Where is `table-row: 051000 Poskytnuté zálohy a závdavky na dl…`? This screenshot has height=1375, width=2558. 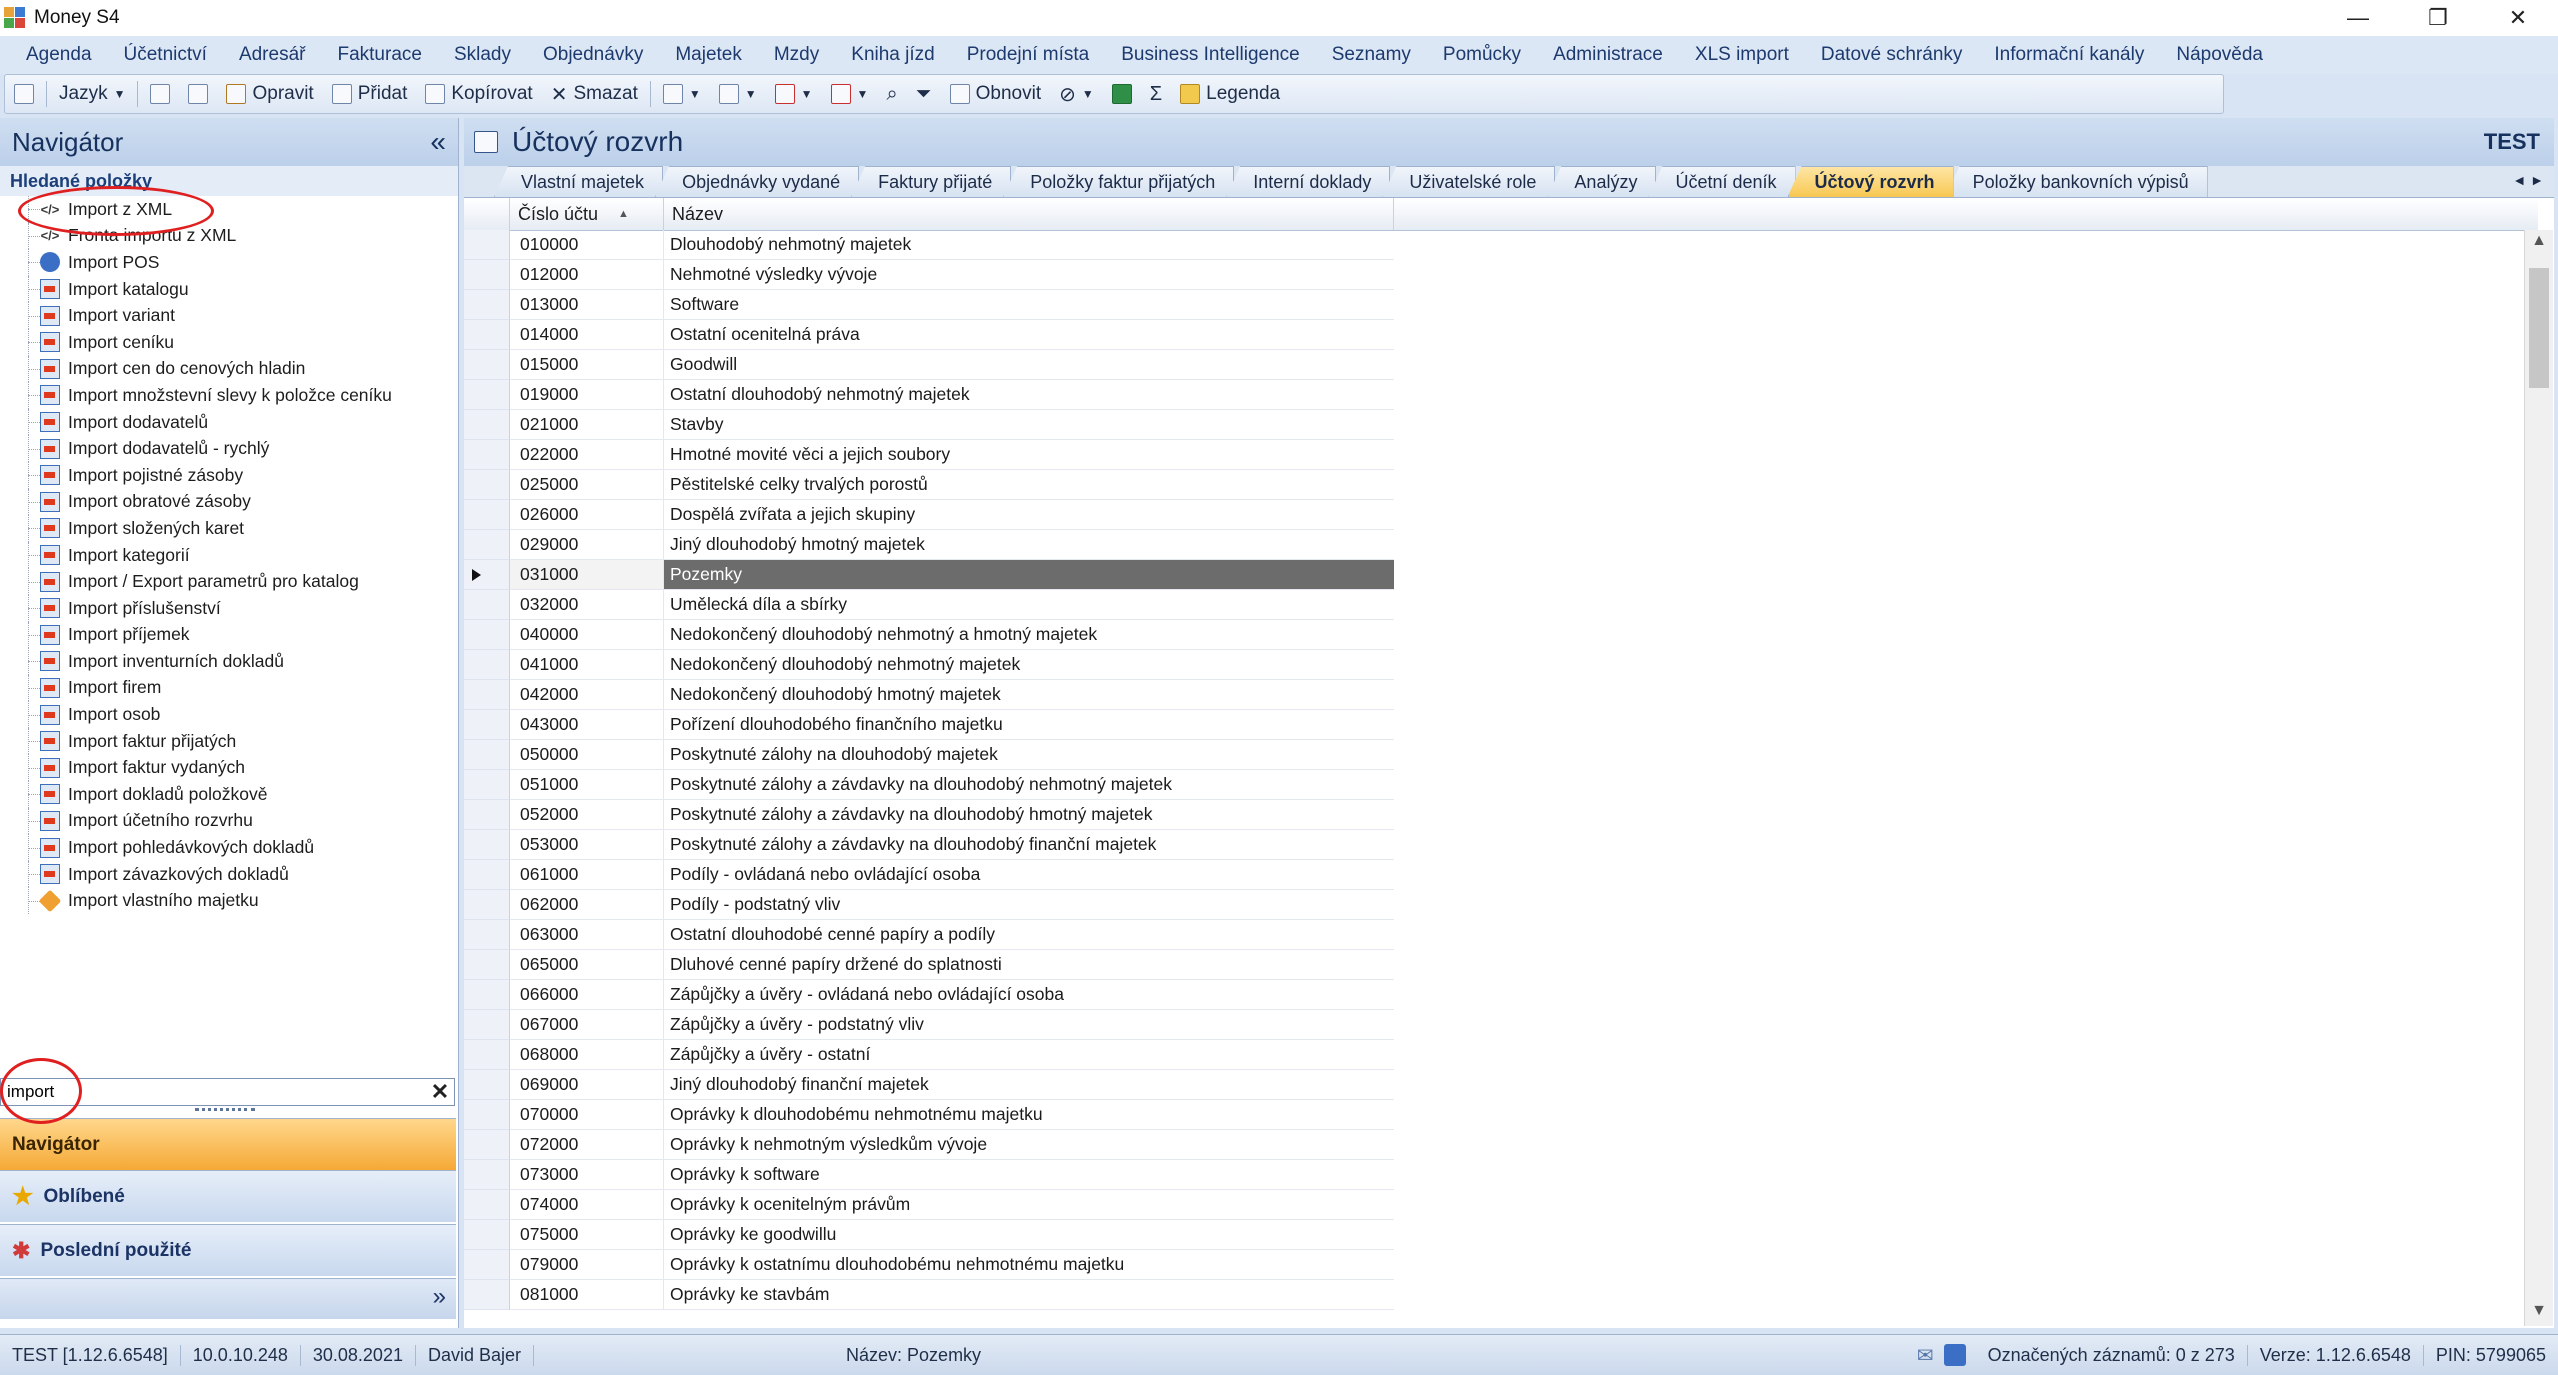 table-row: 051000 Poskytnuté zálohy a závdavky na dl… is located at coordinates (1501, 785).